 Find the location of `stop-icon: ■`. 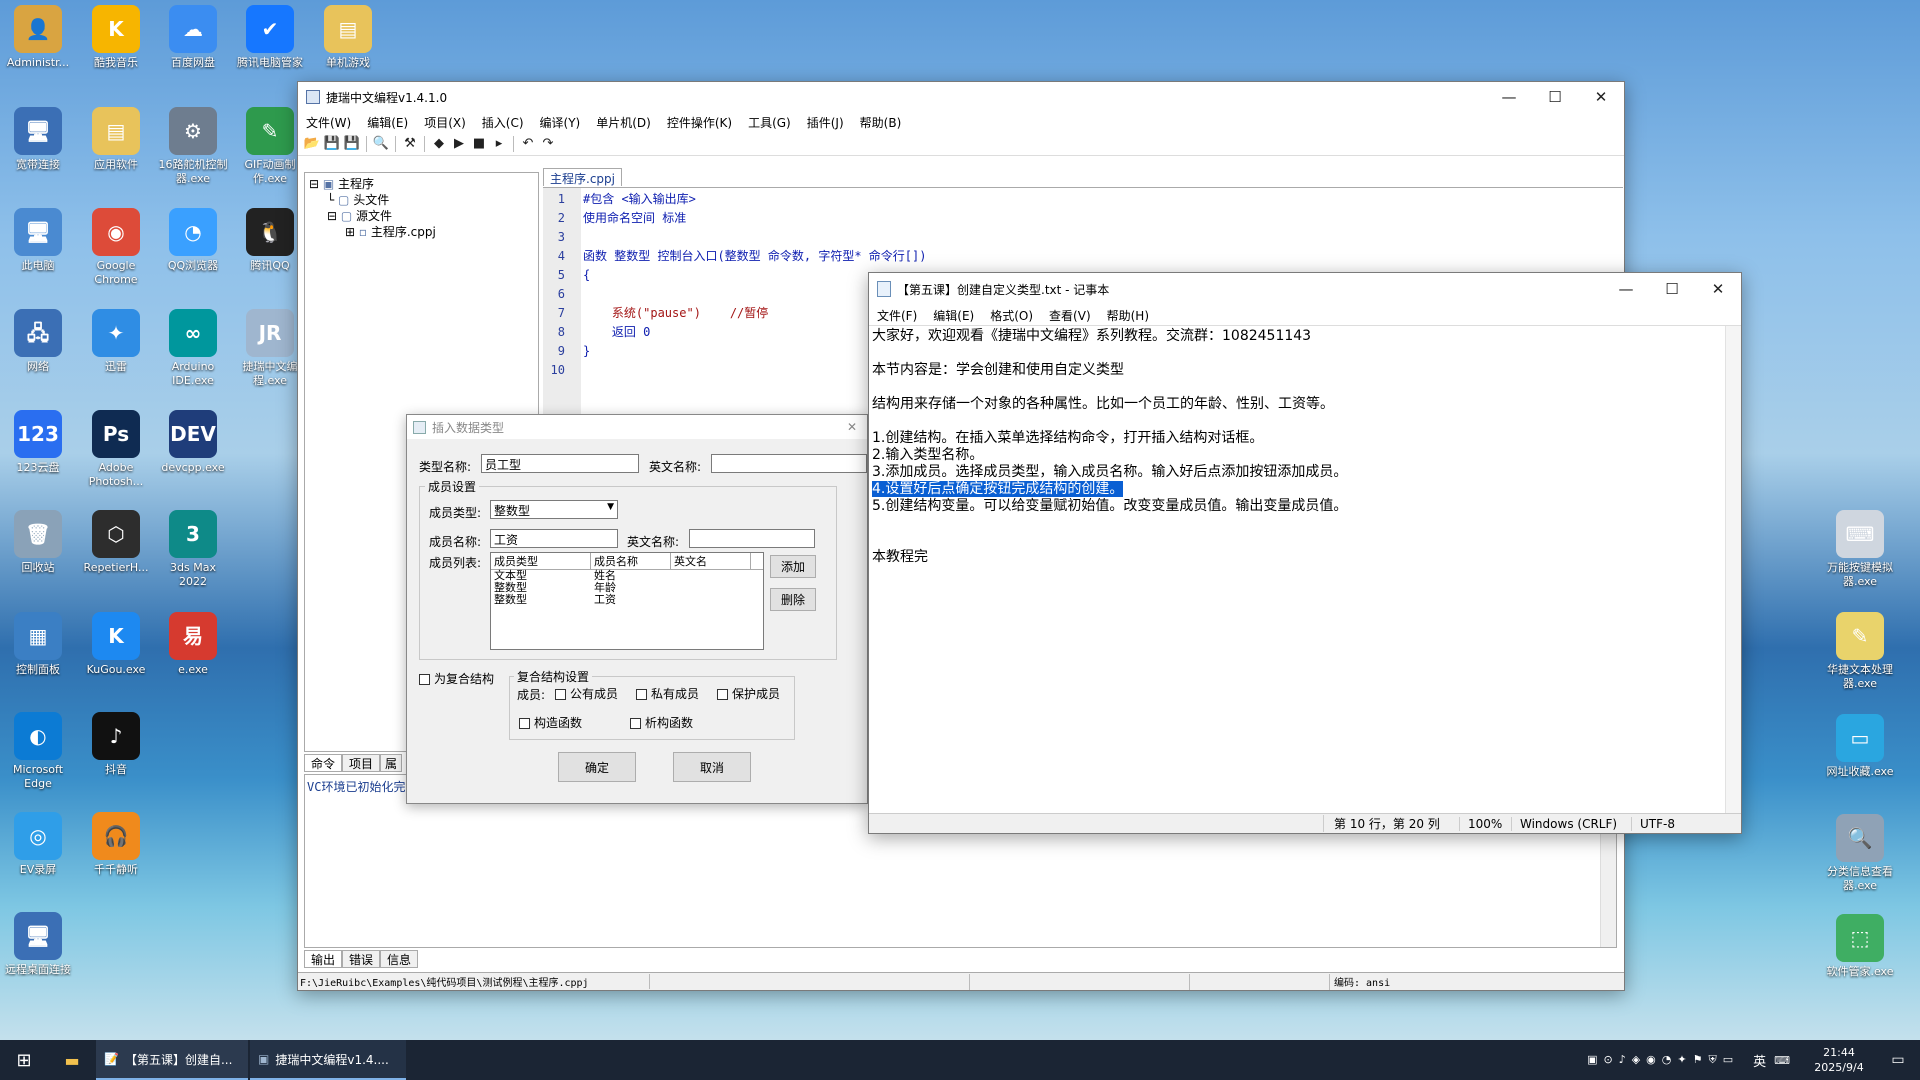

stop-icon: ■ is located at coordinates (479, 144).